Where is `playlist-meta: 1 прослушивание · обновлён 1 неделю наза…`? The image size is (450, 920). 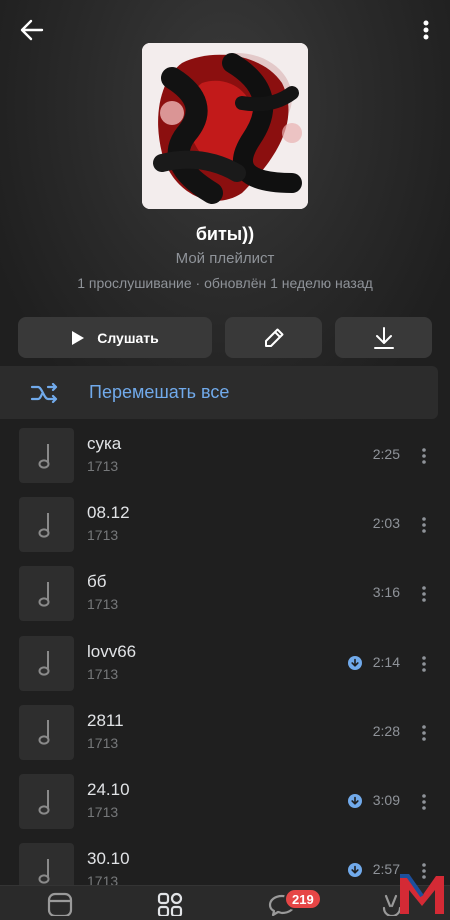 playlist-meta: 1 прослушивание · обновлён 1 неделю наза… is located at coordinates (225, 283).